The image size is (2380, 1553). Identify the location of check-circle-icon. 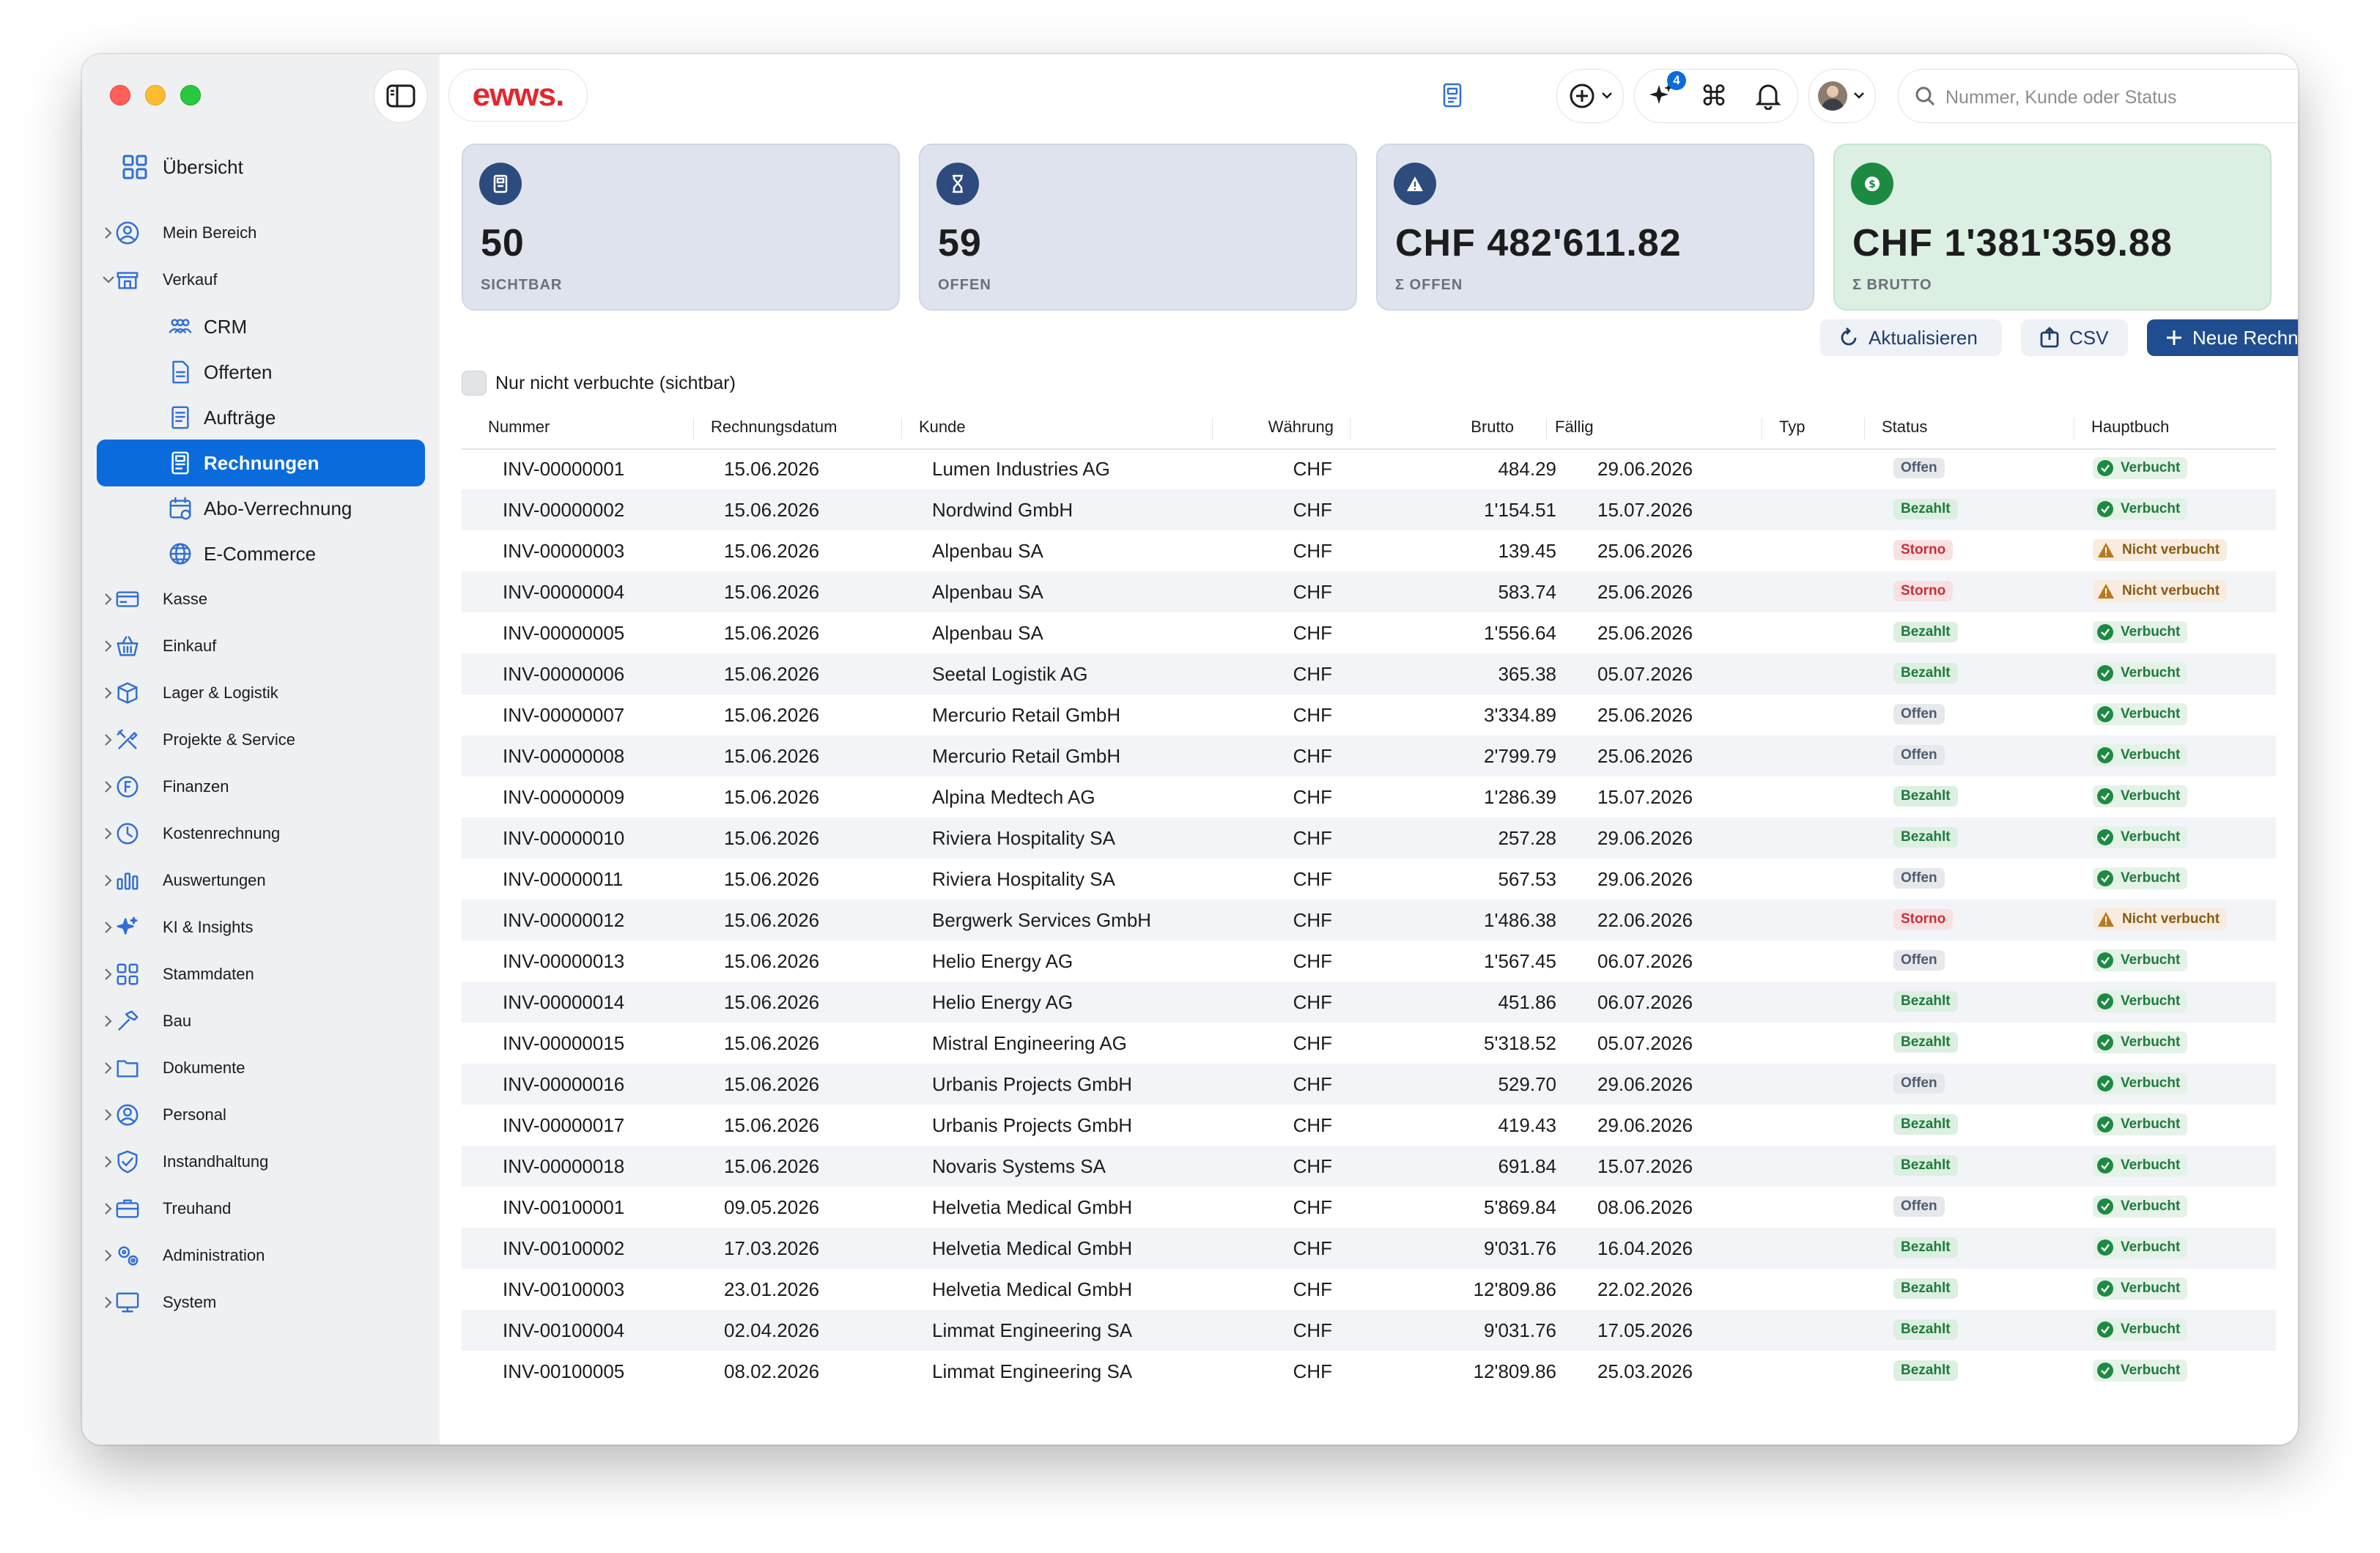
(2105, 1288).